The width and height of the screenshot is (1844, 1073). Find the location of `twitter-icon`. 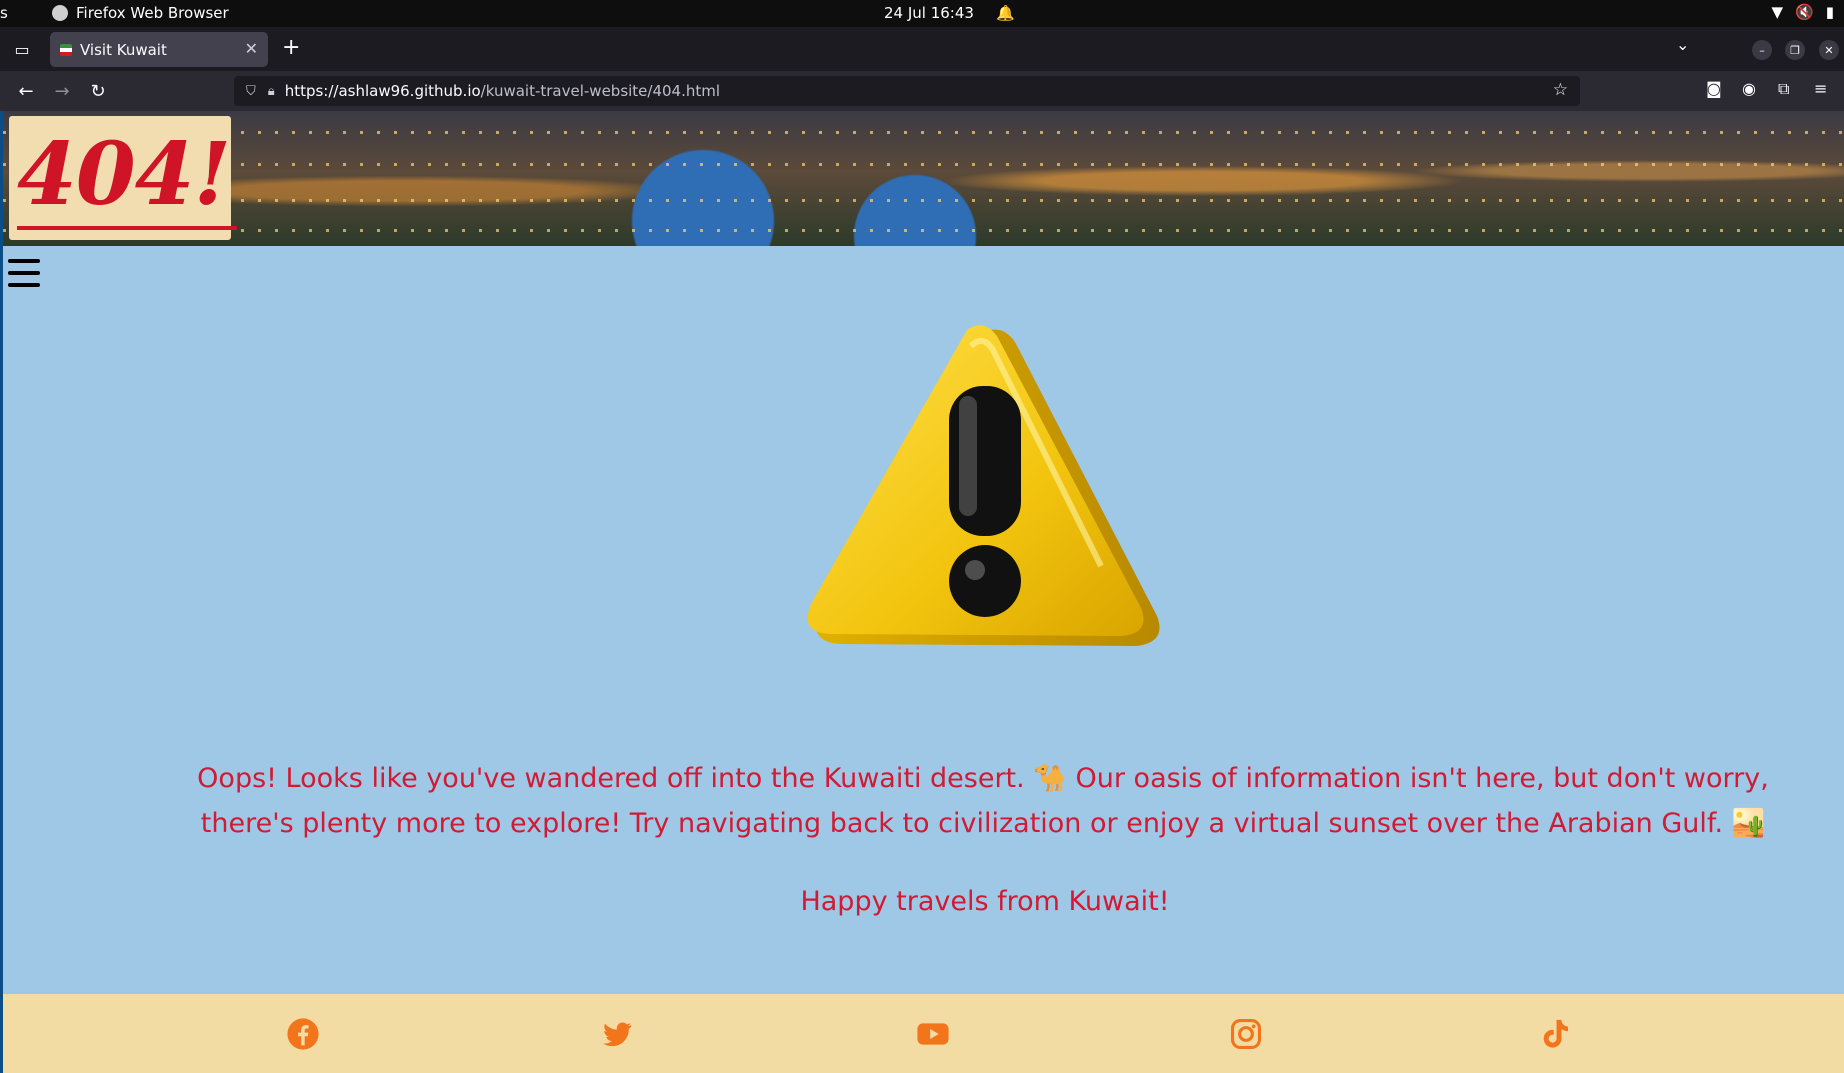

twitter-icon is located at coordinates (617, 1034).